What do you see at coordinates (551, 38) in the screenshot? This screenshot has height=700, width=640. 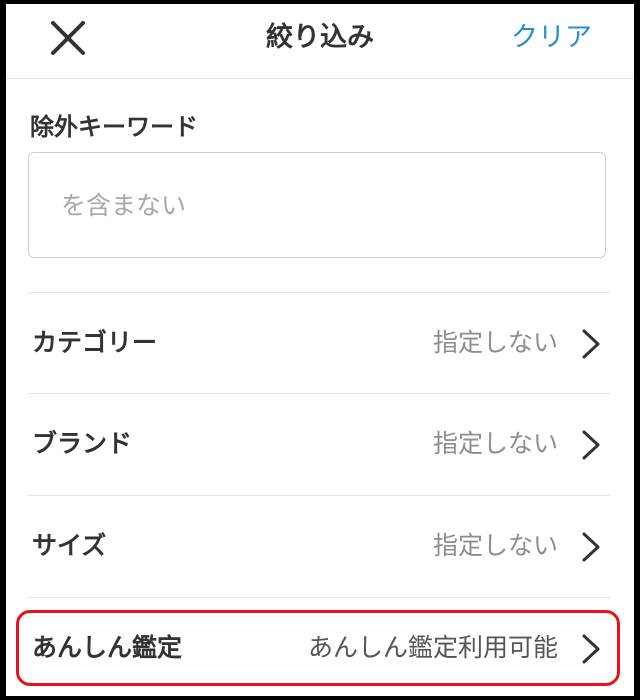 I see `clear-button: クリア` at bounding box center [551, 38].